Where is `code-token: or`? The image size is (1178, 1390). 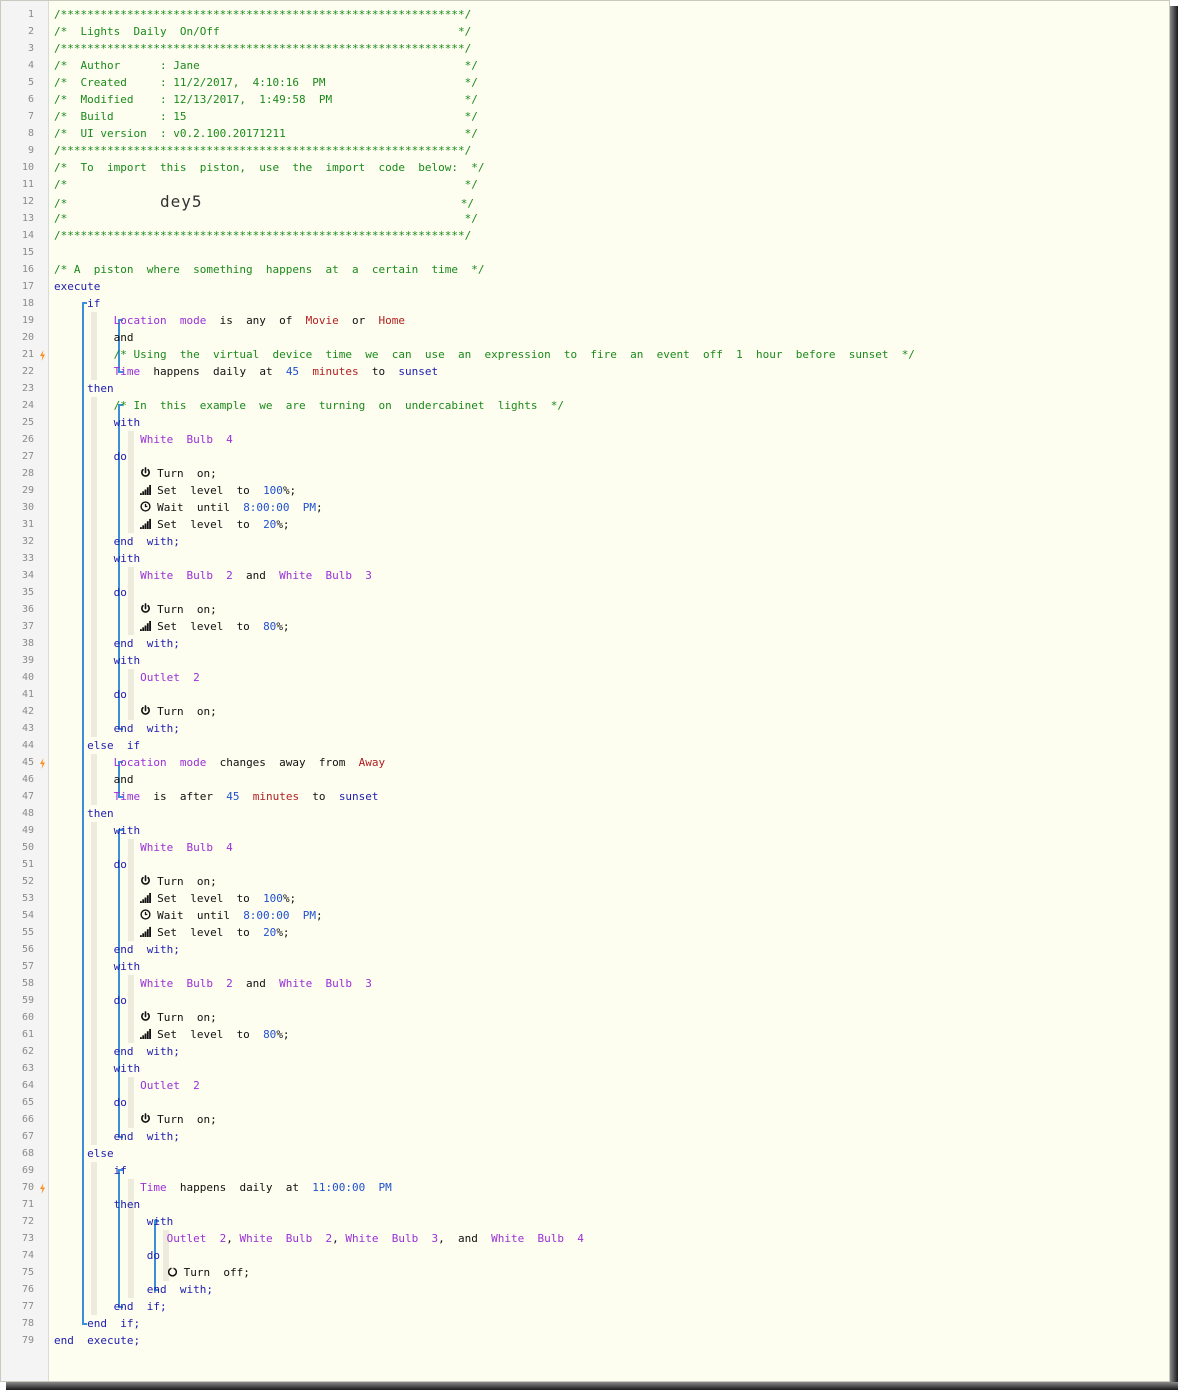
code-token: or is located at coordinates (358, 320).